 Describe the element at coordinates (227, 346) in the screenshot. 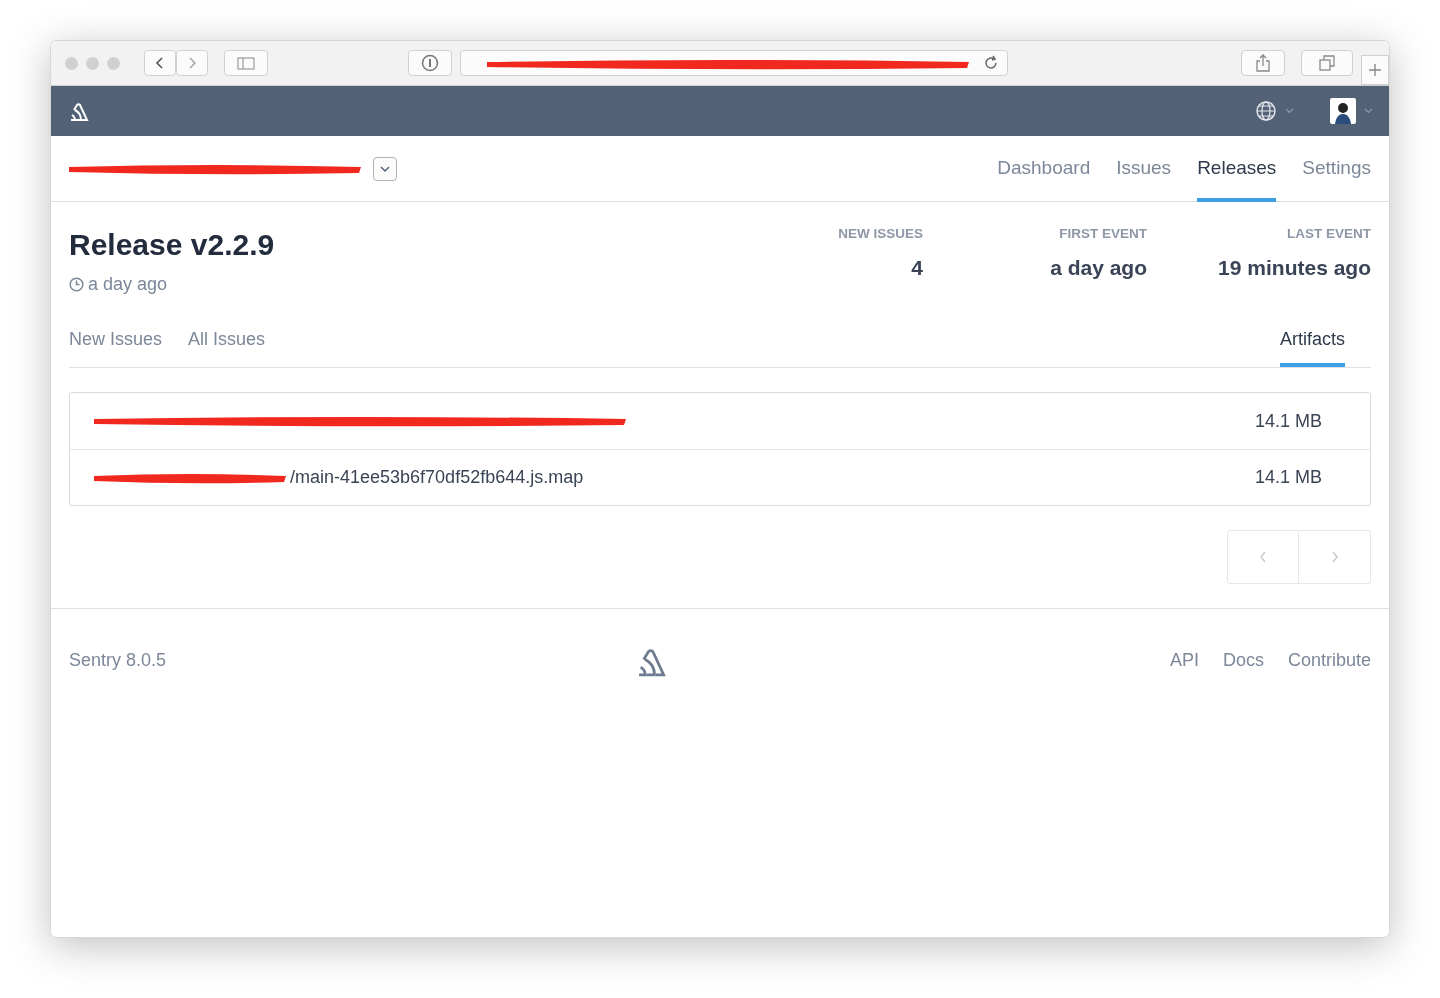

I see `release-tab: All Issues` at that location.